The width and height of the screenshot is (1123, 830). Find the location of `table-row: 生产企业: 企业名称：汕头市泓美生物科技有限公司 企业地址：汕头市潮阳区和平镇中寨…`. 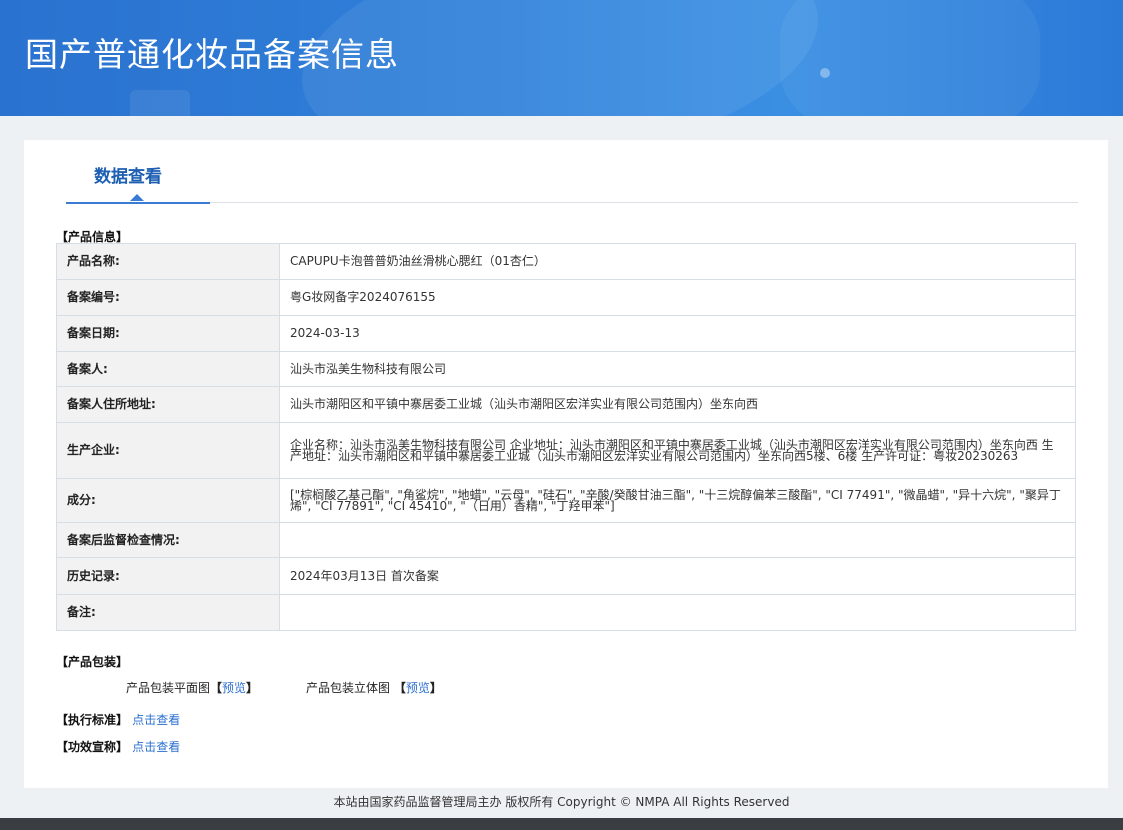

table-row: 生产企业: 企业名称：汕头市泓美生物科技有限公司 企业地址：汕头市潮阳区和平镇中寨… is located at coordinates (566, 450).